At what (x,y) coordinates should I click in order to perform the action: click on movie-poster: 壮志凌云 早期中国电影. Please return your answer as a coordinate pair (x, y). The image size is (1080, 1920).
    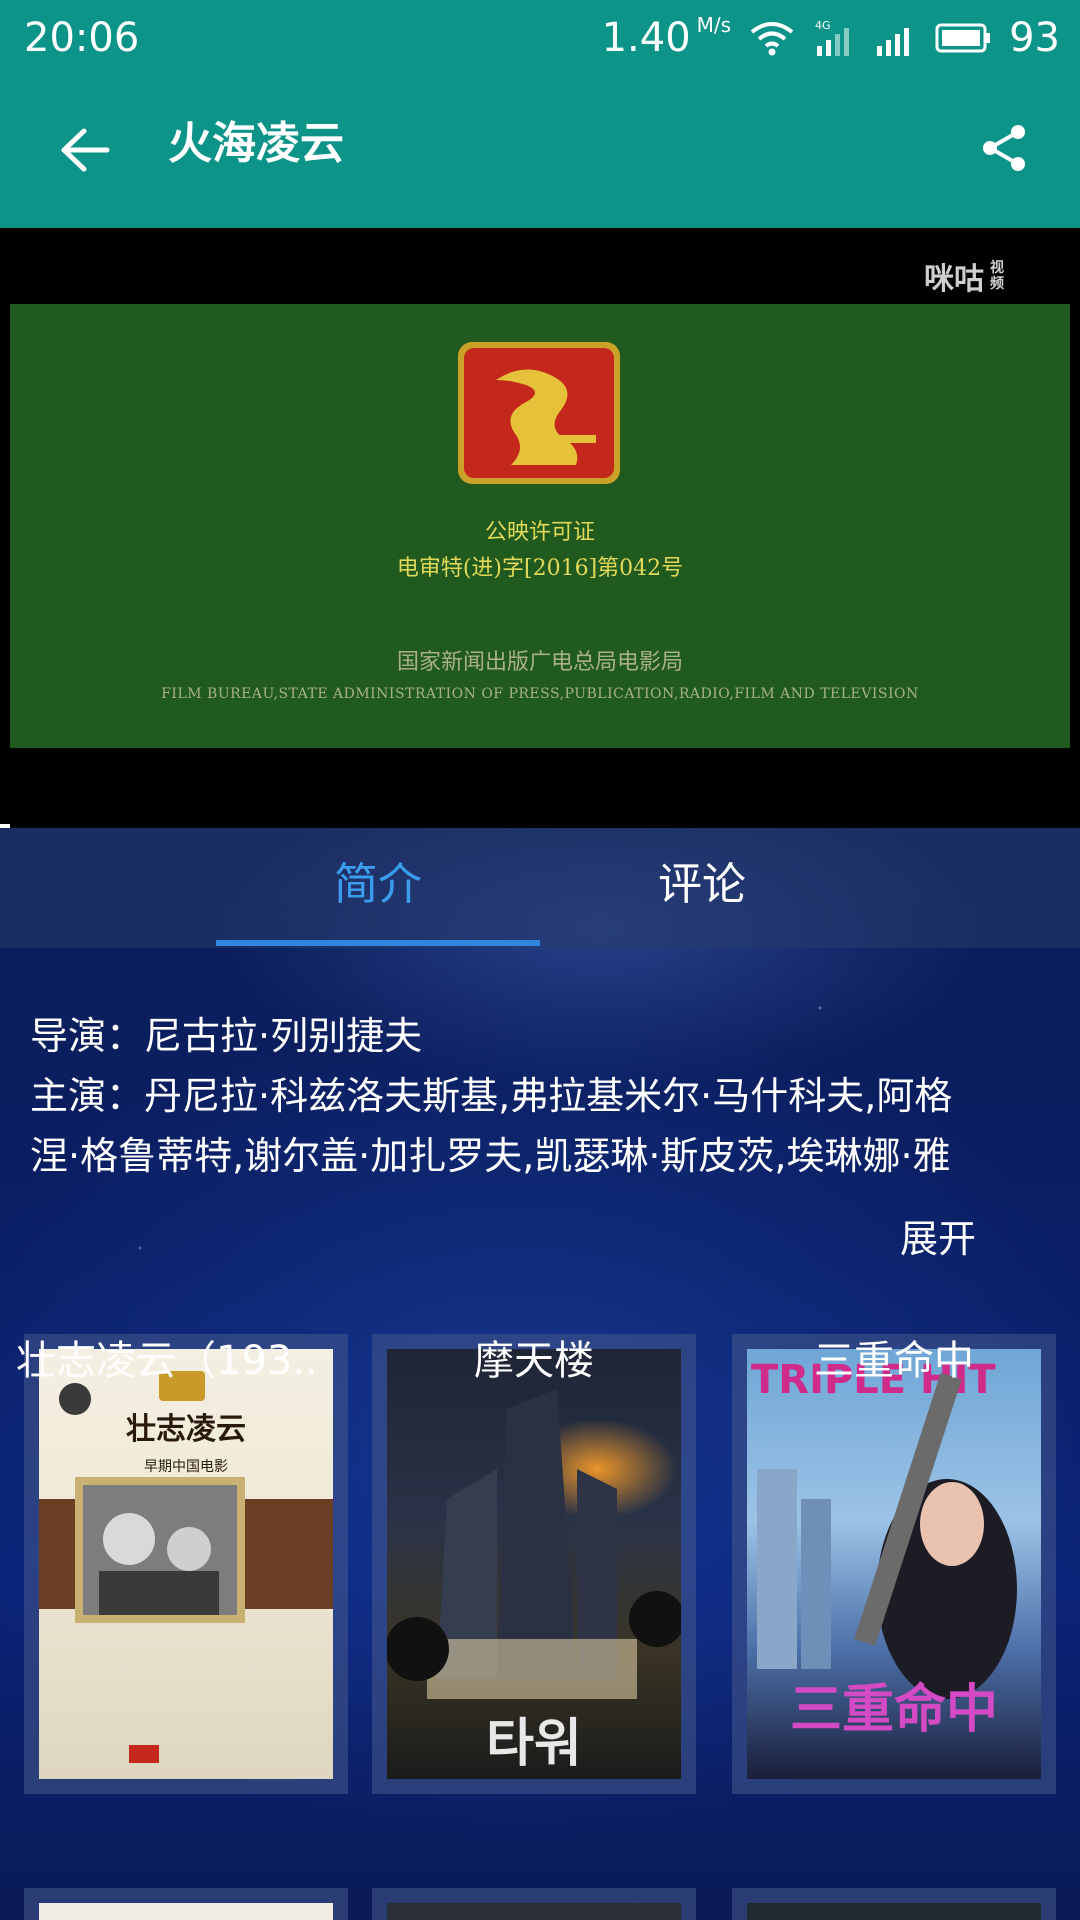
    Looking at the image, I should click on (186, 1564).